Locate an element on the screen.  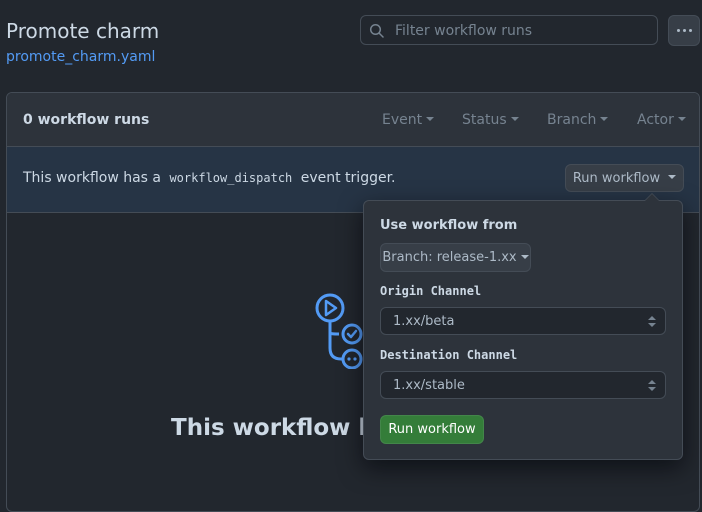
filter-actor: Actor is located at coordinates (661, 120).